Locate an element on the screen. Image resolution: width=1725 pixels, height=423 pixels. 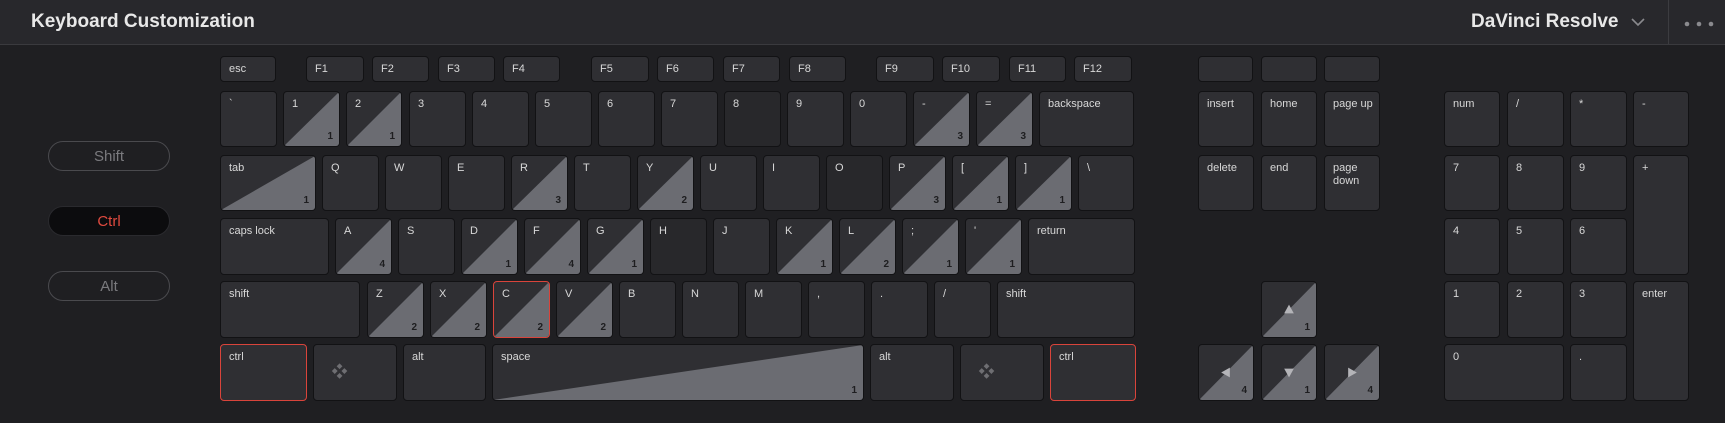
key-f6: F6 is located at coordinates (685, 69).